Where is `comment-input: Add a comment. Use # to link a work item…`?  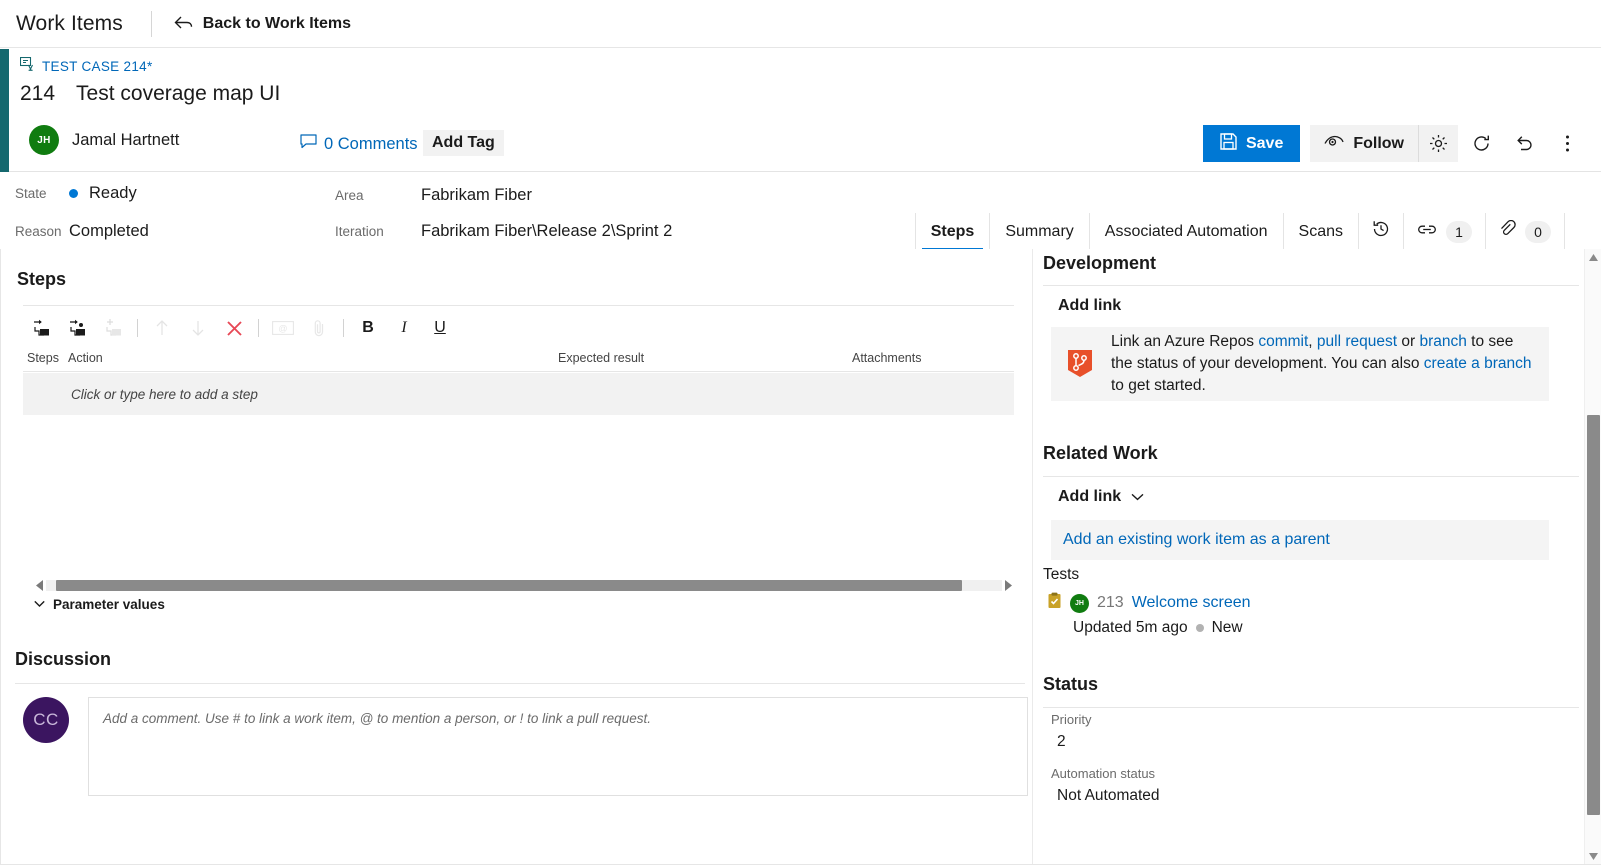 comment-input: Add a comment. Use # to link a work item… is located at coordinates (558, 746).